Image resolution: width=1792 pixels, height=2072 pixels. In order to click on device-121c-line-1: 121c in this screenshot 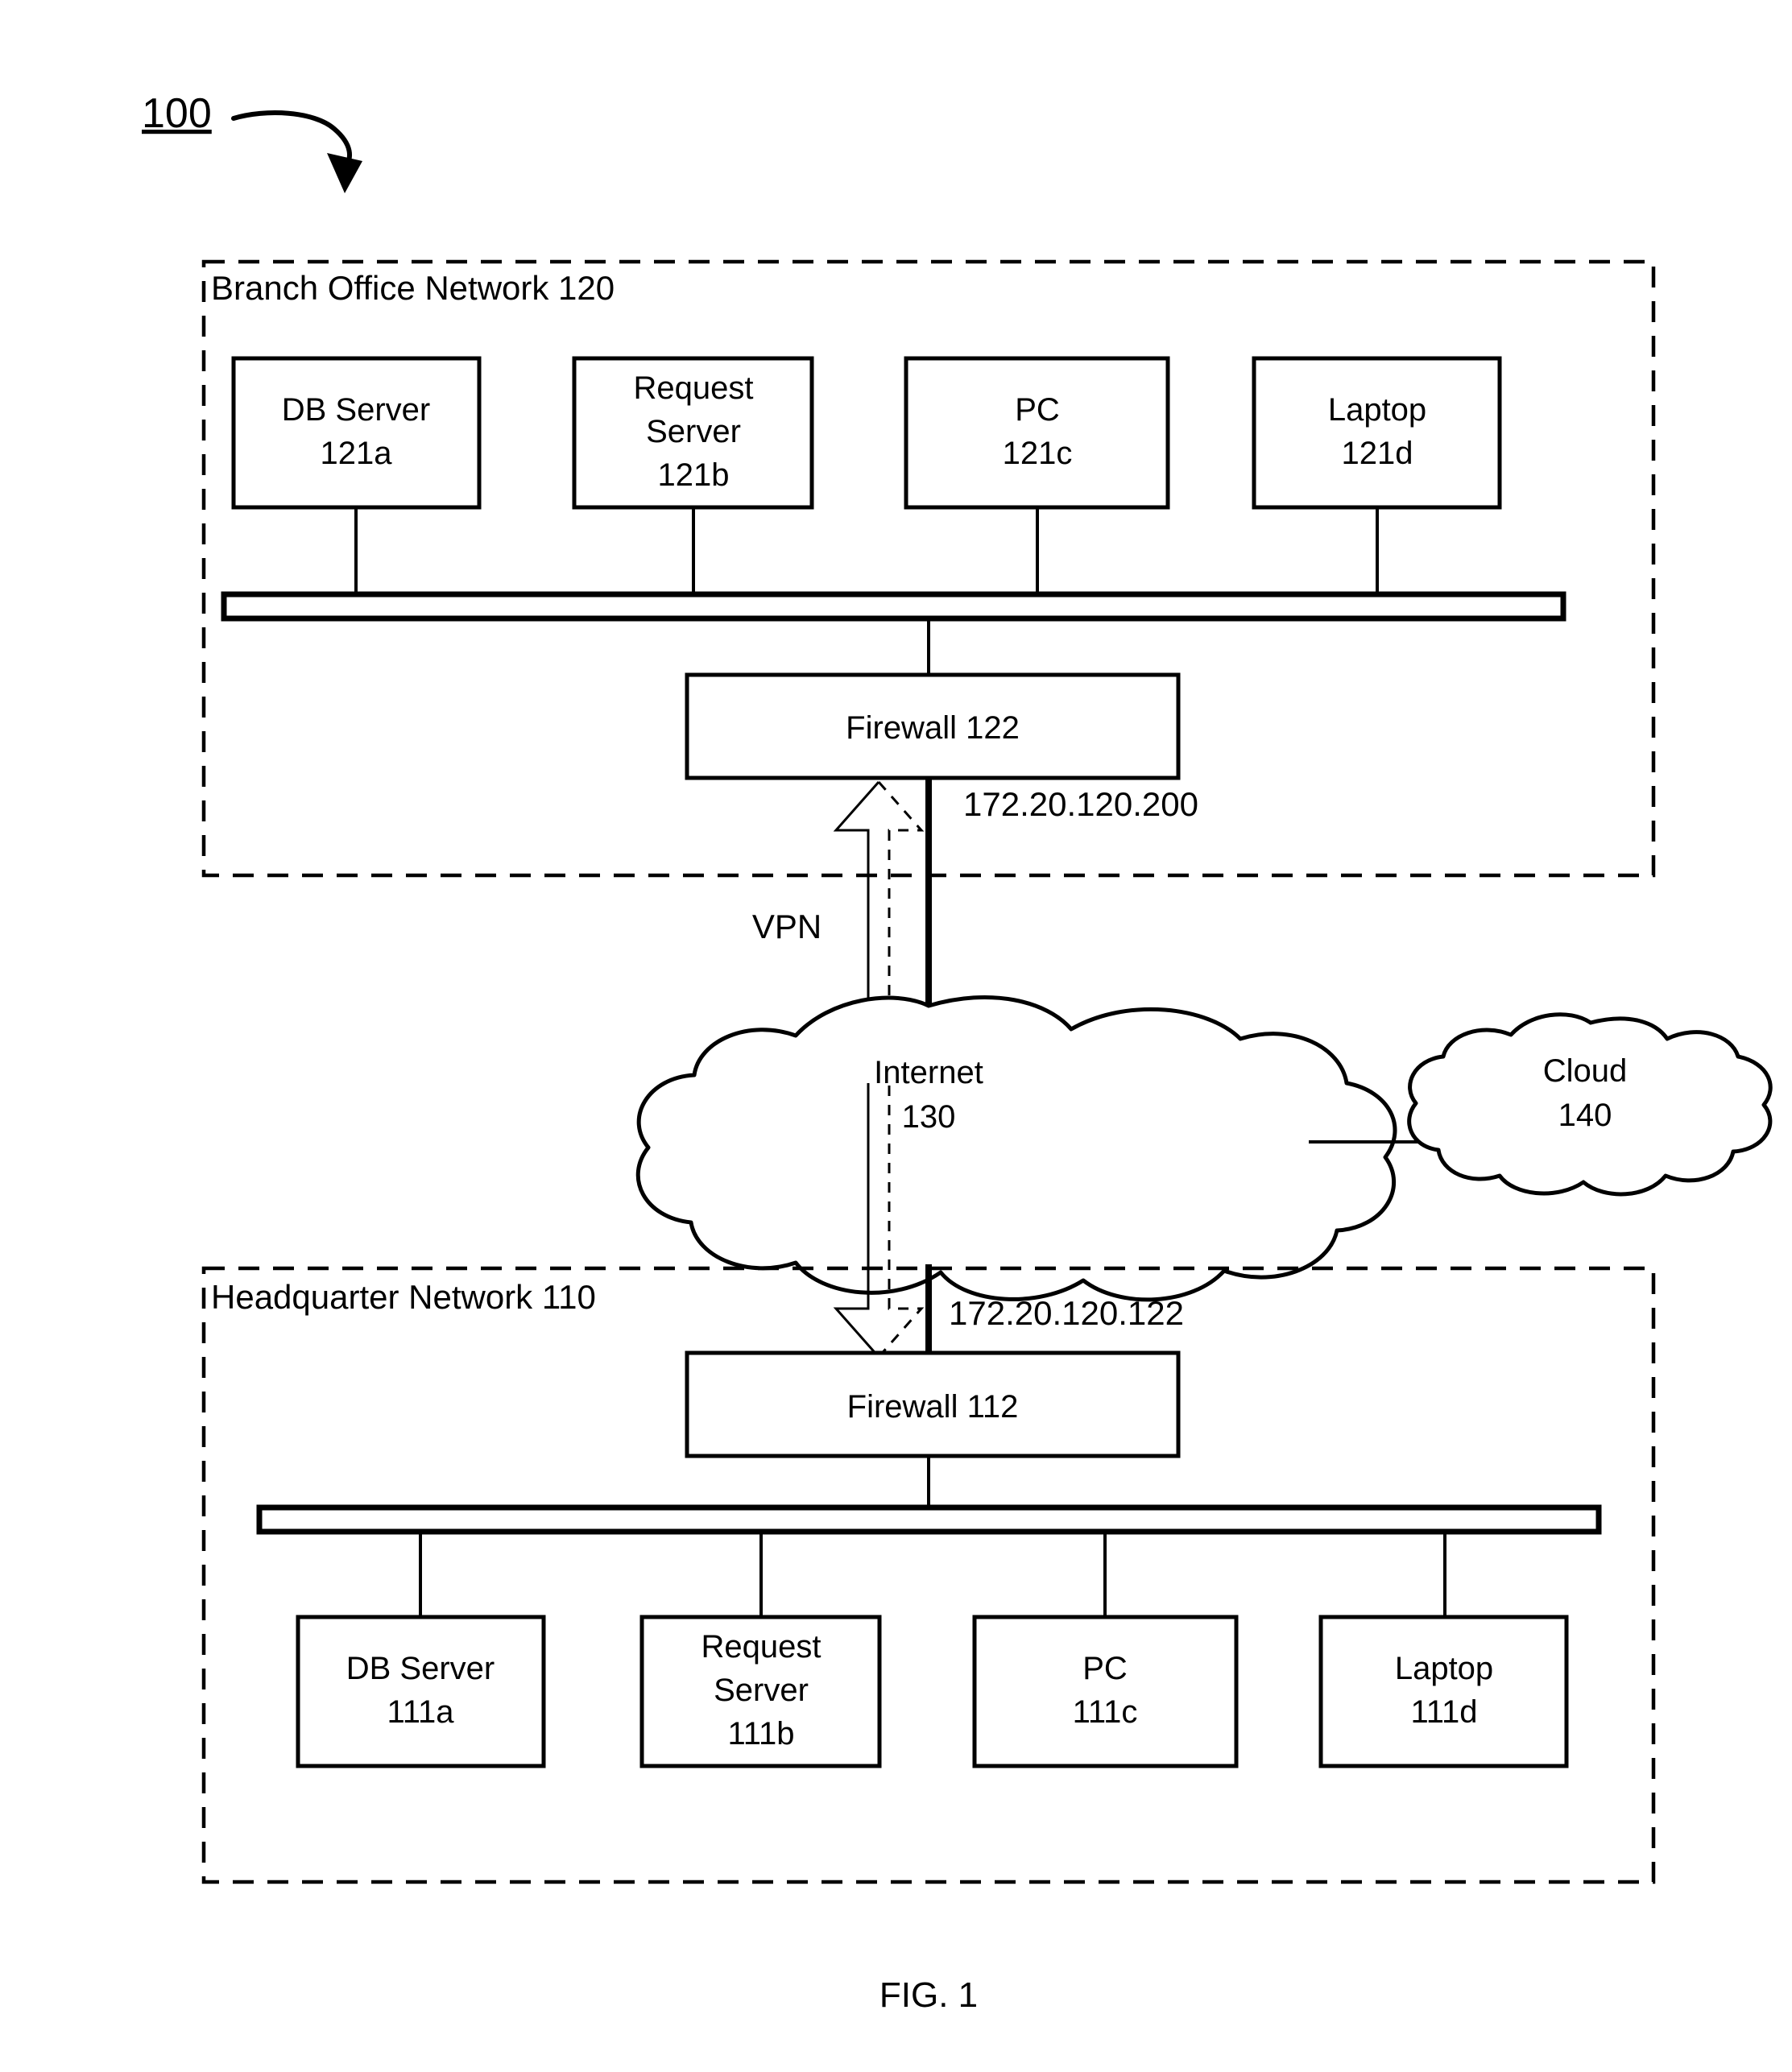, I will do `click(1038, 453)`.